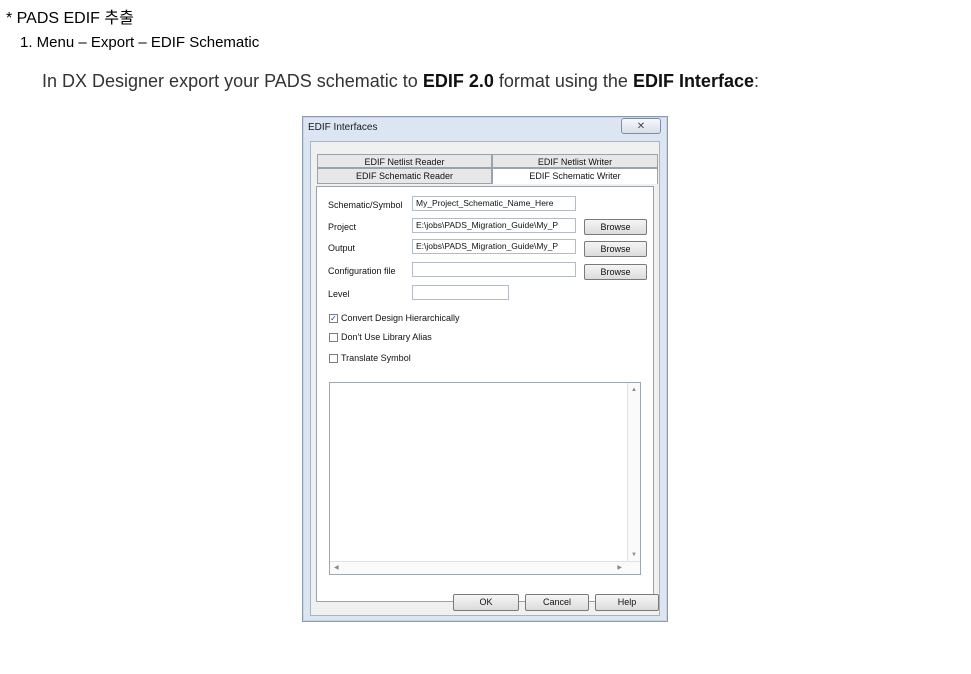 The width and height of the screenshot is (971, 674). I want to click on slide-title: * PADS EDIF 추출, so click(70, 18).